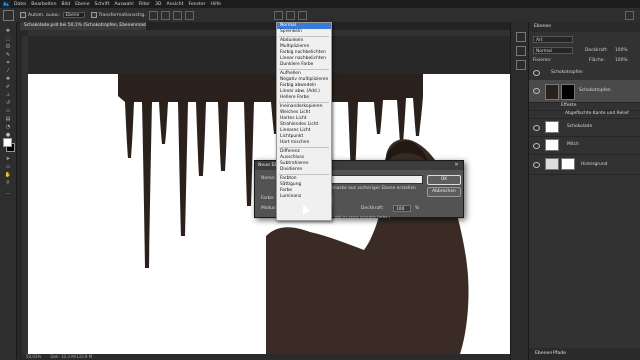  What do you see at coordinates (597, 60) in the screenshot?
I see `fill-label: Fläche:` at bounding box center [597, 60].